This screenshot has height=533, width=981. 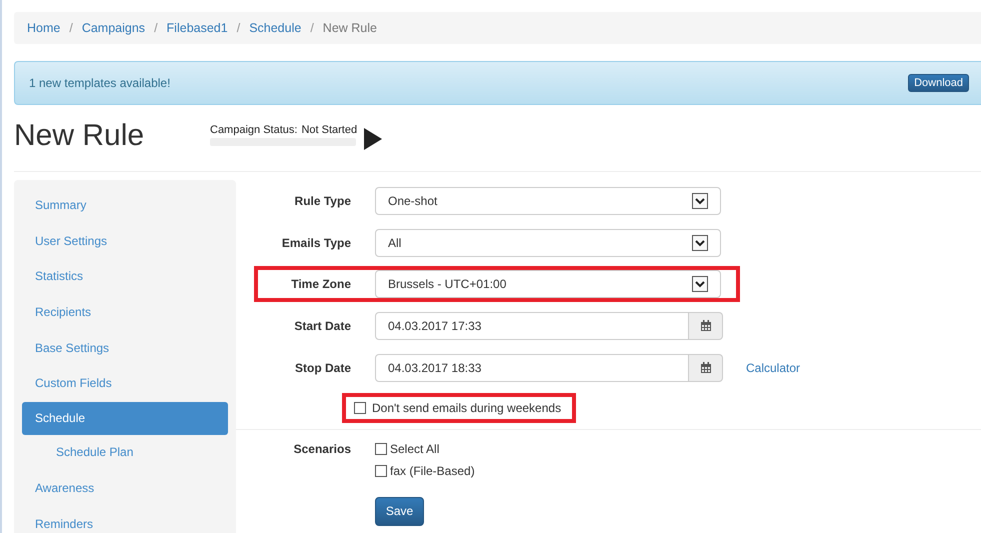 What do you see at coordinates (114, 28) in the screenshot?
I see `breadcrumb-link: Campaigns` at bounding box center [114, 28].